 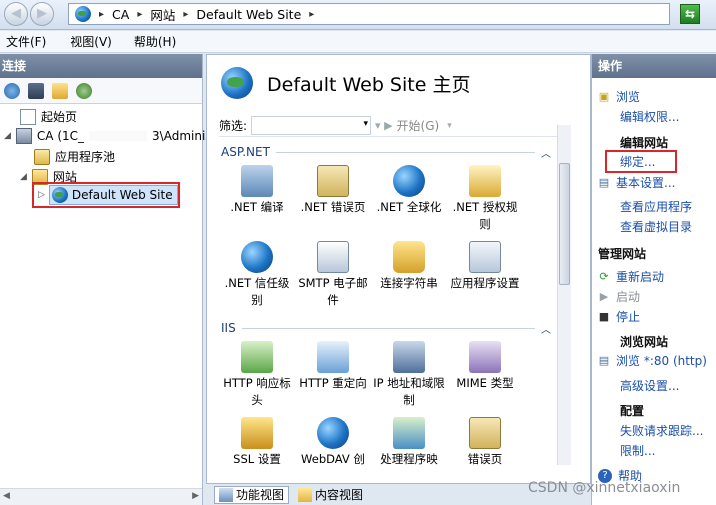 I want to click on tile-net-globalization: .NET 全球化, so click(x=409, y=190).